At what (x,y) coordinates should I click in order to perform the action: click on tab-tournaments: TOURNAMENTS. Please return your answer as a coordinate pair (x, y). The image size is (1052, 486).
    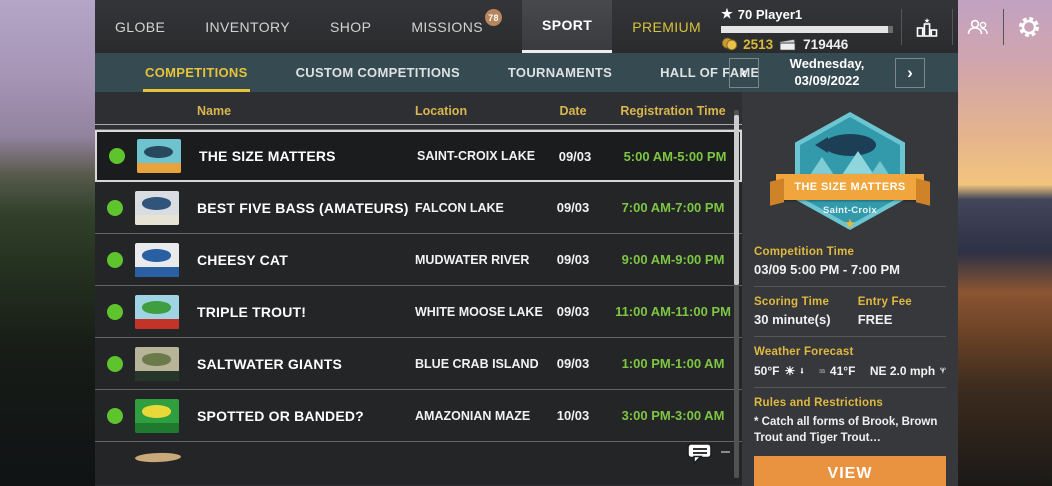
    Looking at the image, I should click on (560, 72).